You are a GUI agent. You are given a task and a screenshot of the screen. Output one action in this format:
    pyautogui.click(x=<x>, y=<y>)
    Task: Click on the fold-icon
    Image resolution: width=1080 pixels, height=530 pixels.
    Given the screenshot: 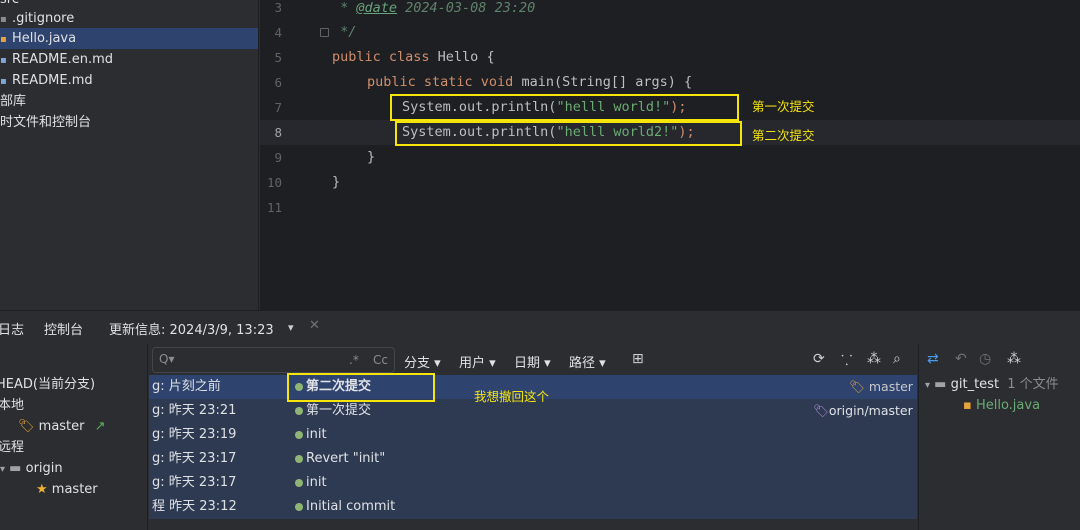 What is the action you would take?
    pyautogui.click(x=324, y=32)
    